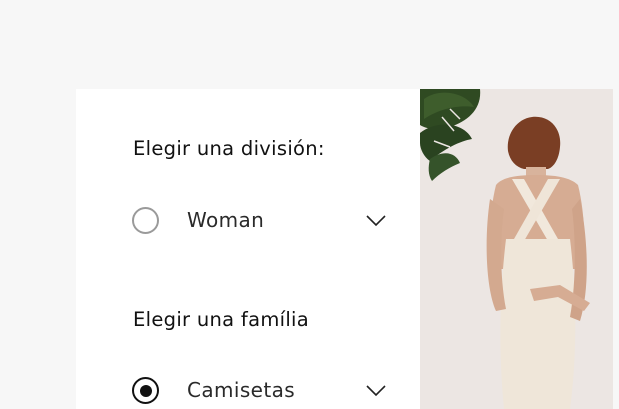 This screenshot has width=619, height=409. I want to click on family-heading: Elegir una família, so click(221, 319).